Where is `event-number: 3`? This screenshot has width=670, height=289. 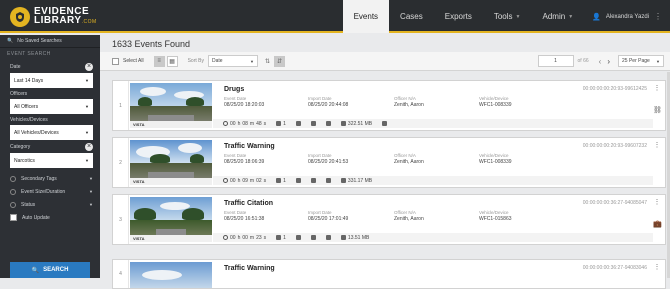 event-number: 3 is located at coordinates (121, 219).